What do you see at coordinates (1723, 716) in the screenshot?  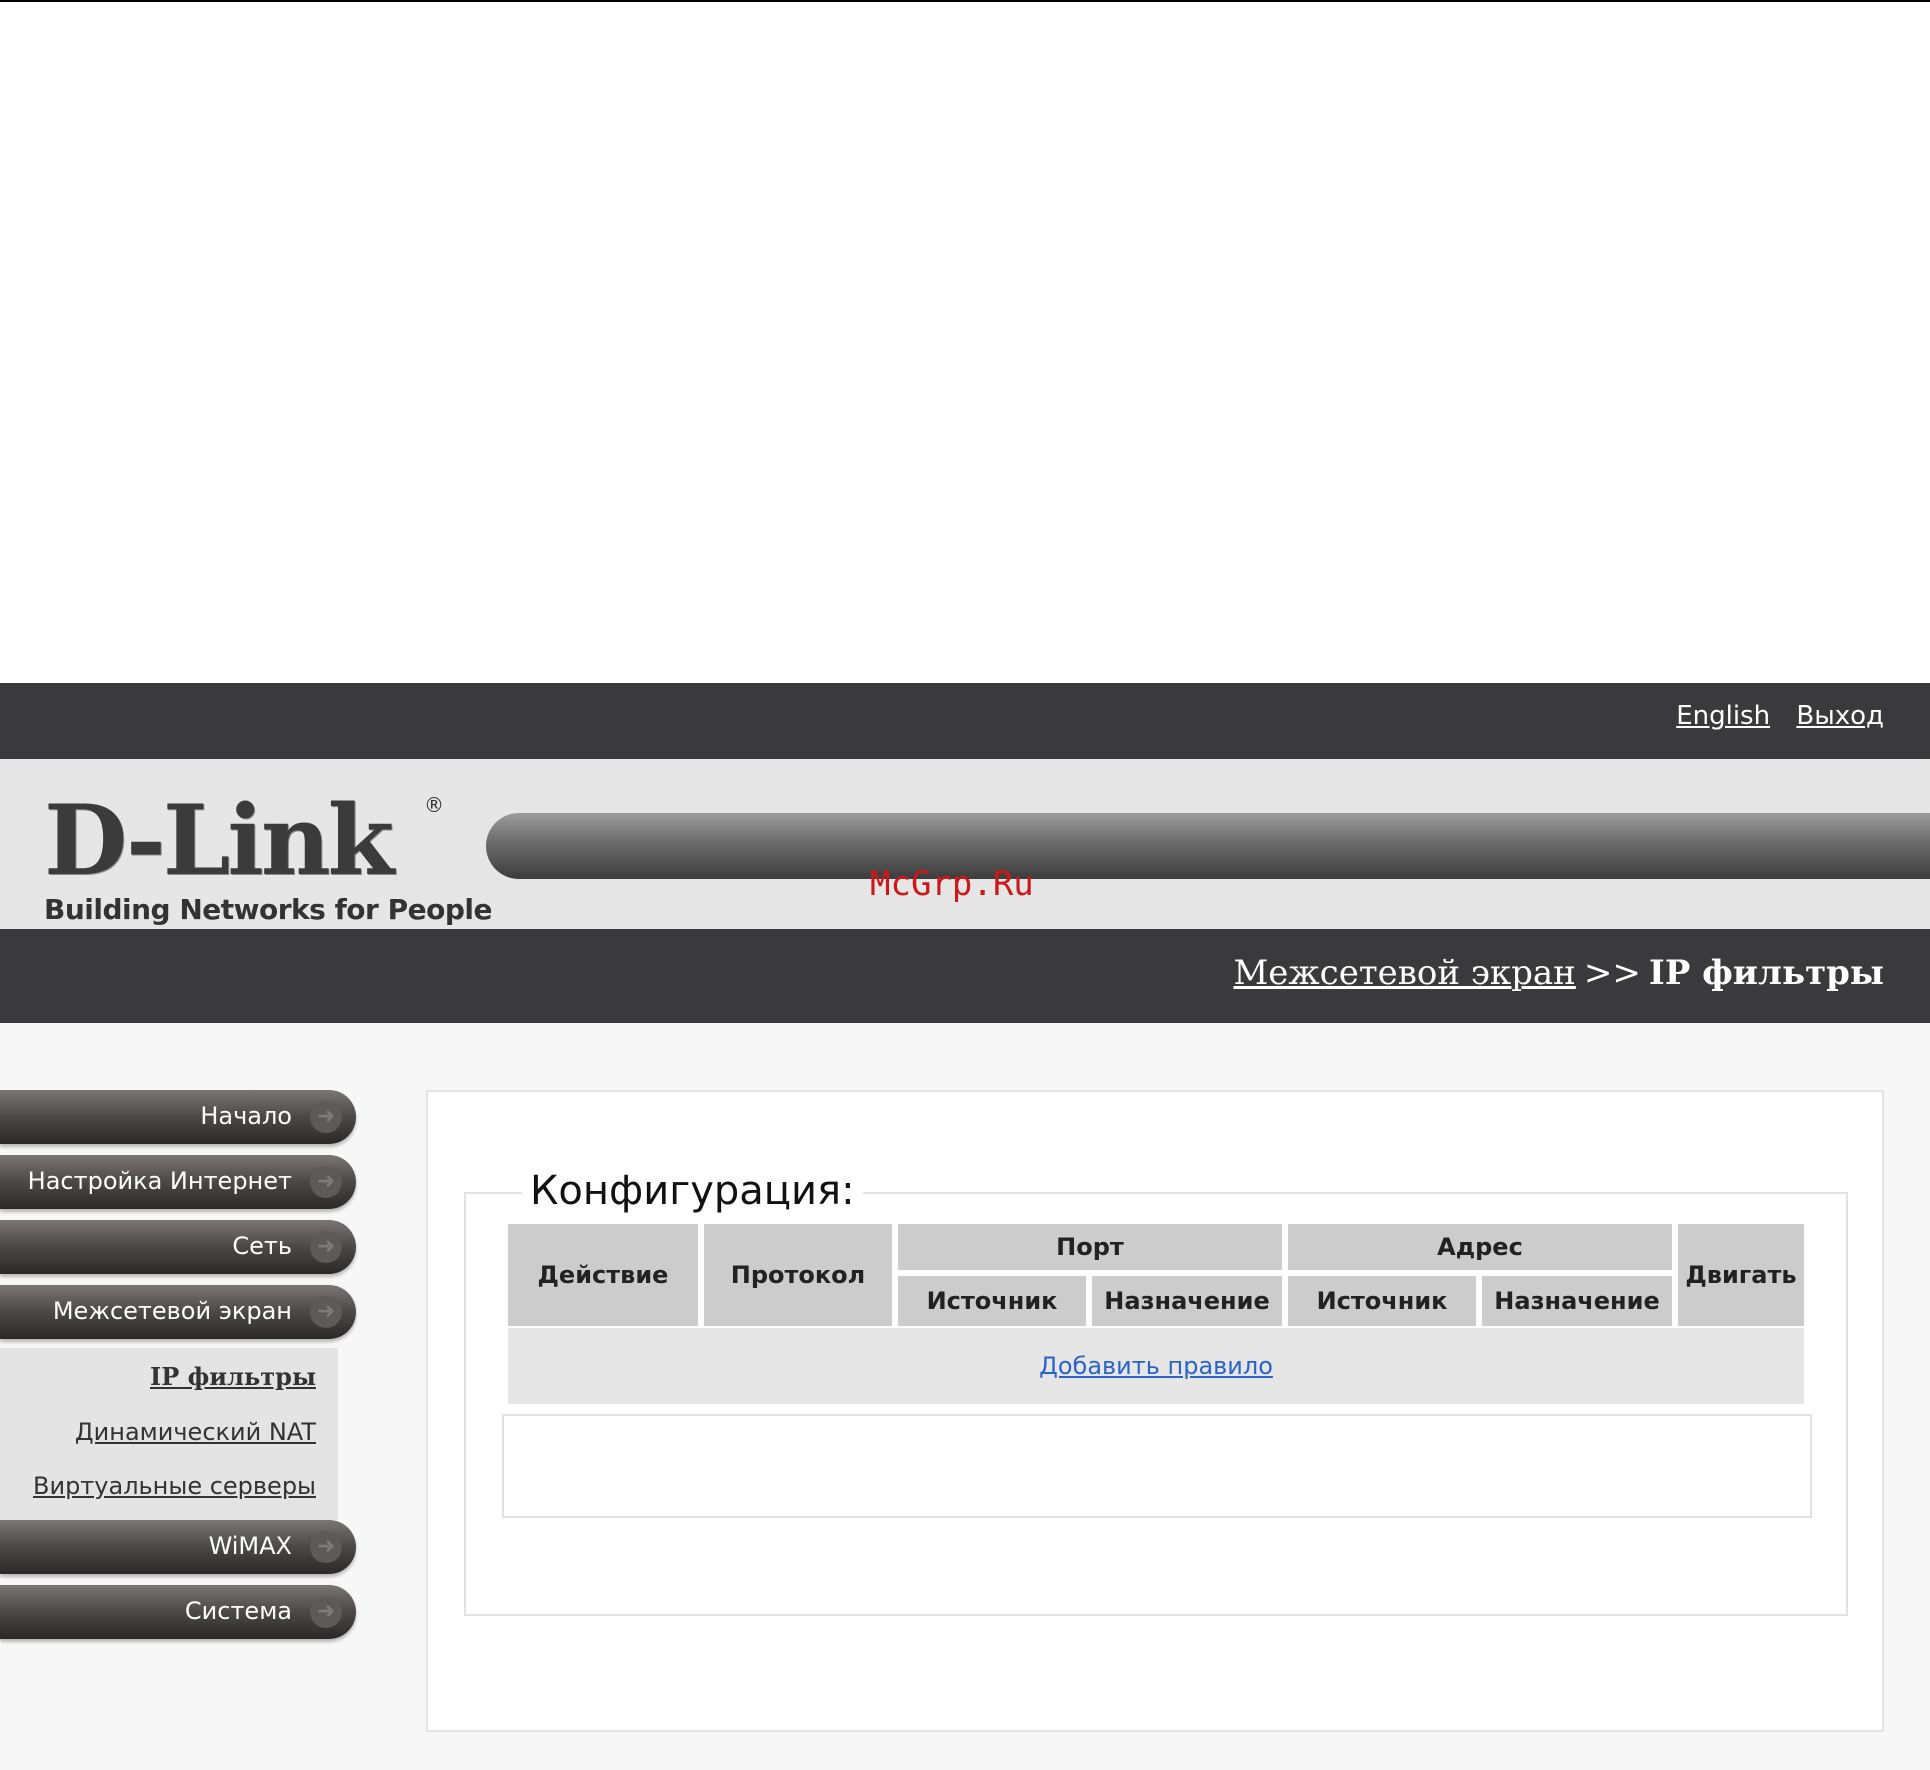 I see `language-english-link: English` at bounding box center [1723, 716].